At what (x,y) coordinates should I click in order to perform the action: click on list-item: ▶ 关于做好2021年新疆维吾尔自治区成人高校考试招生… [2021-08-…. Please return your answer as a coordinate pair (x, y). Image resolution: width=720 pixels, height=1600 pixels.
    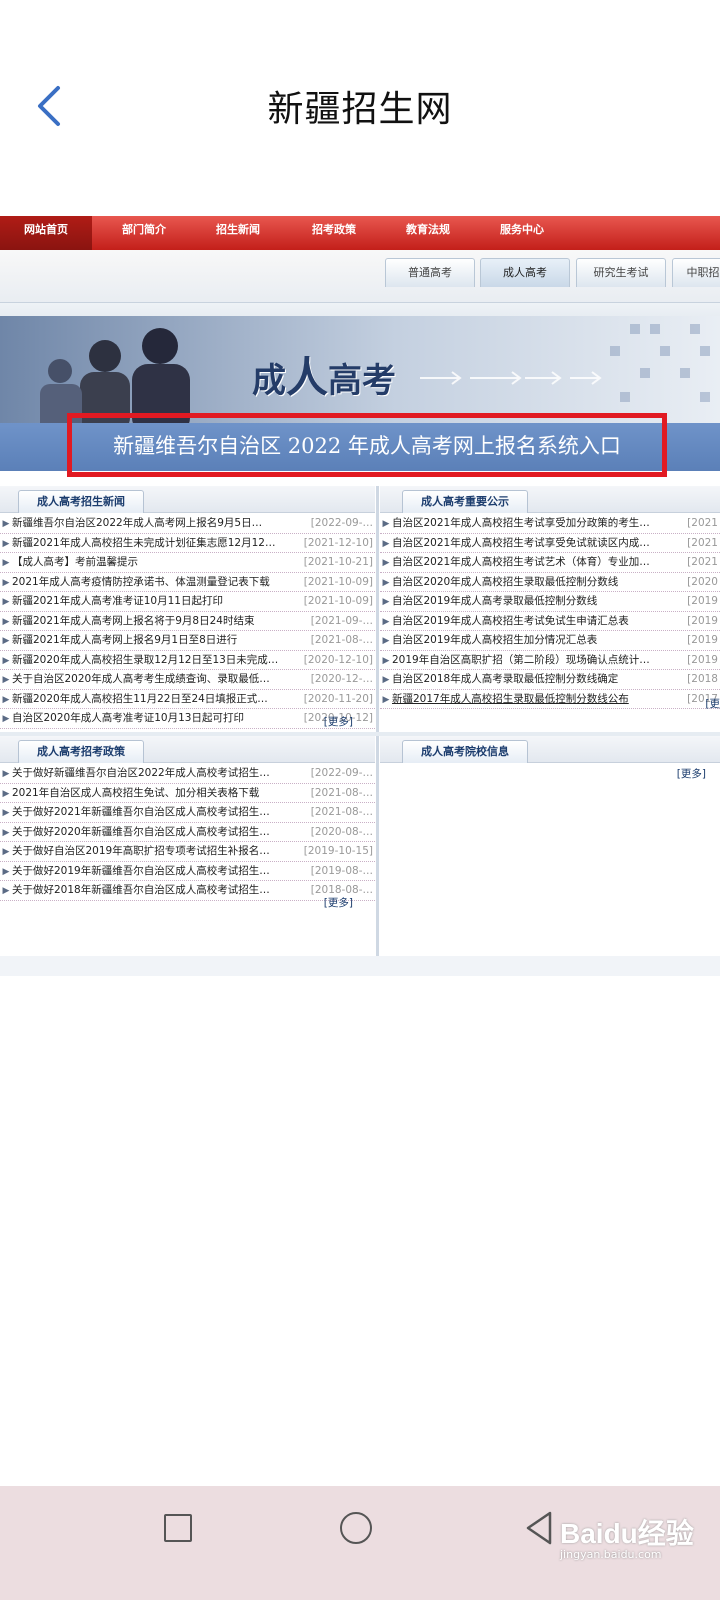
    Looking at the image, I should click on (187, 813).